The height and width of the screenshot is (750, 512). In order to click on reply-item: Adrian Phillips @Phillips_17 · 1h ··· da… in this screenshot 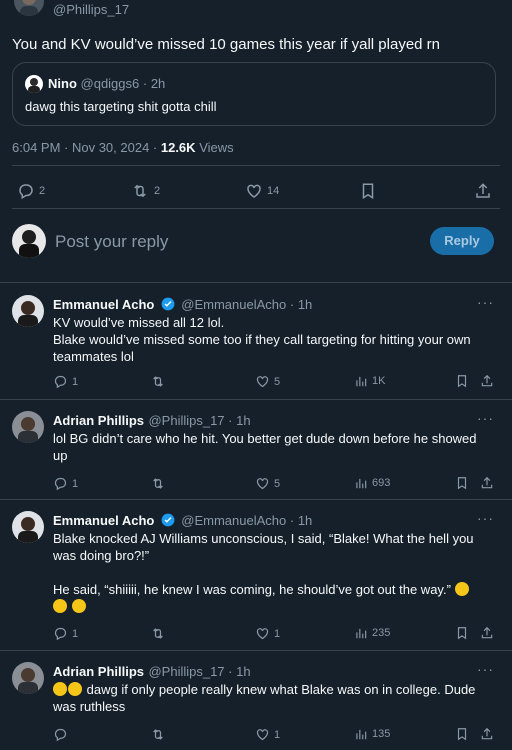, I will do `click(256, 700)`.